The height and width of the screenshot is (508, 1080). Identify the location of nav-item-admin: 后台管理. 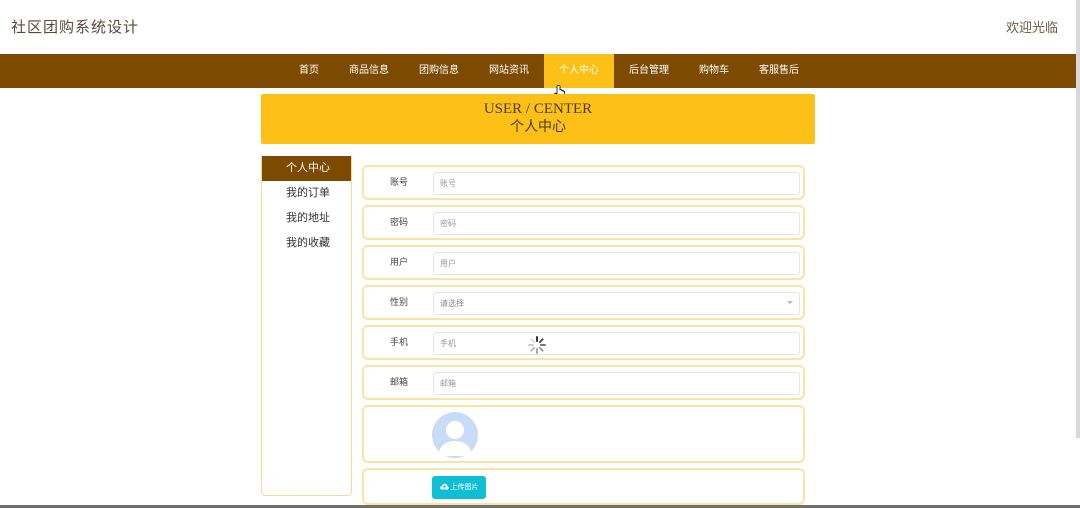
(649, 71).